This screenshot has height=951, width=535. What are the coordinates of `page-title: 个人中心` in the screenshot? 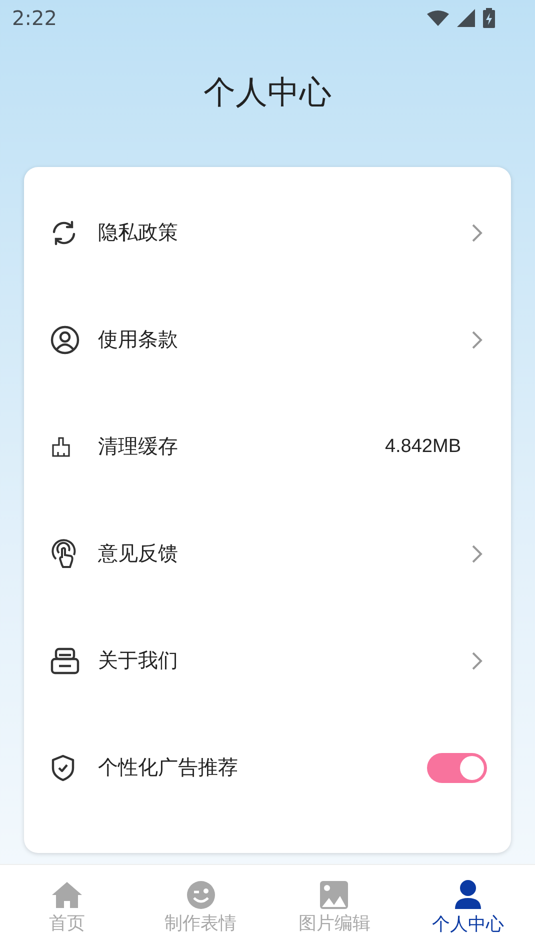 It's located at (267, 92).